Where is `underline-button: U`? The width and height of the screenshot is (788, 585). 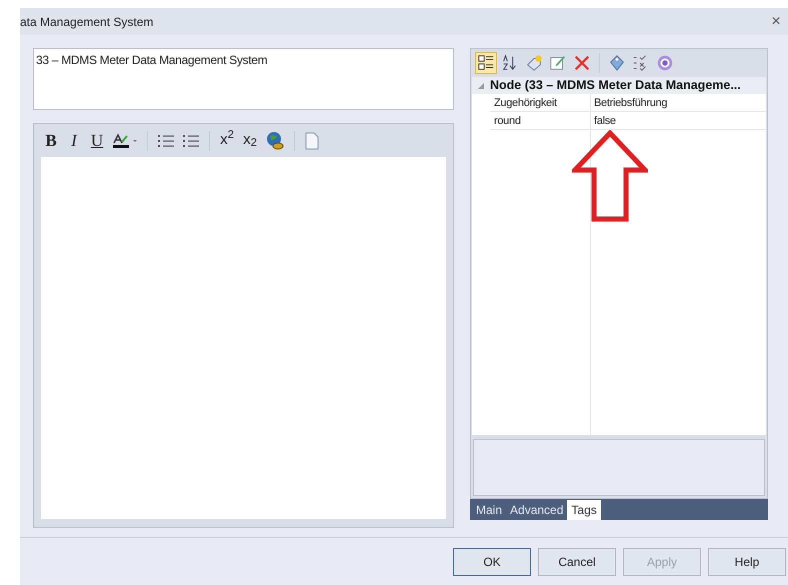 underline-button: U is located at coordinates (97, 141).